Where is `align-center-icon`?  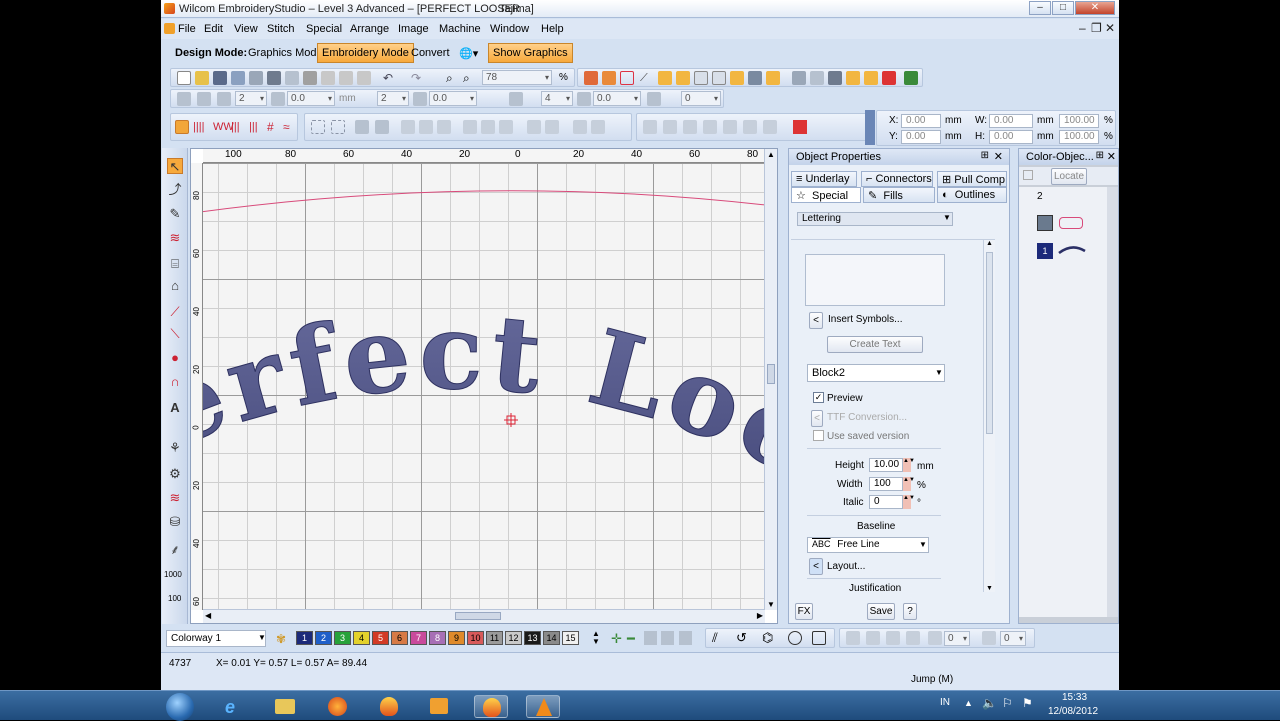 align-center-icon is located at coordinates (426, 127).